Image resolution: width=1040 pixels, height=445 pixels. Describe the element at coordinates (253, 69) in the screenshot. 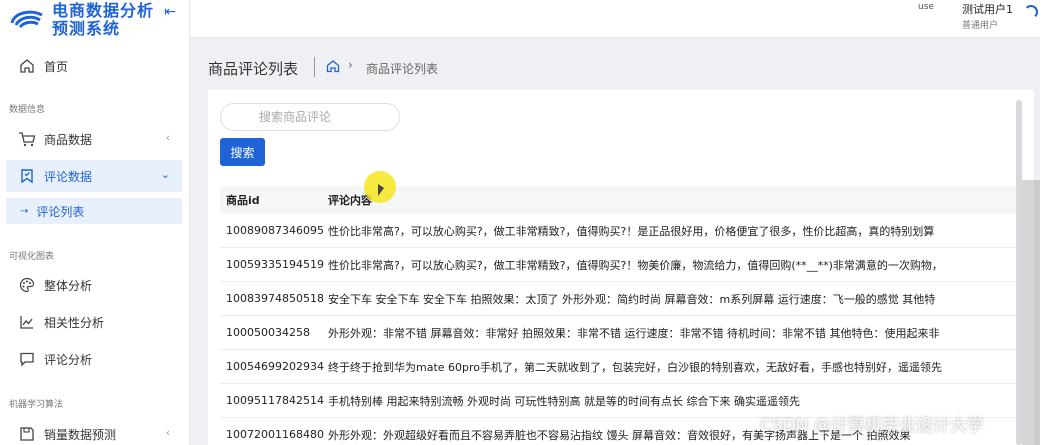

I see `page-title: 商品评论列表` at that location.